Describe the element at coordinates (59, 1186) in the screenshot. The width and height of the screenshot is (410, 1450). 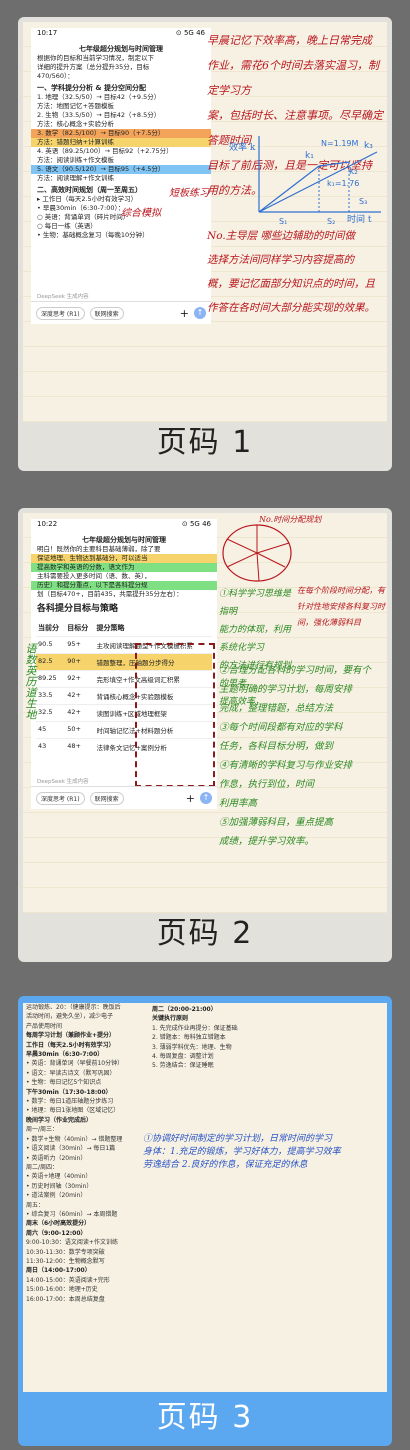
I see `document-line: • 历史时间轴（30min）` at that location.